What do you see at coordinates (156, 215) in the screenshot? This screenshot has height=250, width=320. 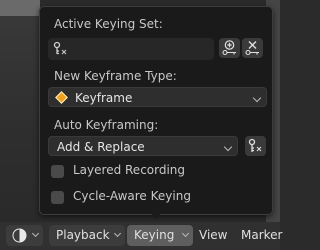 I see `popover-pointer` at bounding box center [156, 215].